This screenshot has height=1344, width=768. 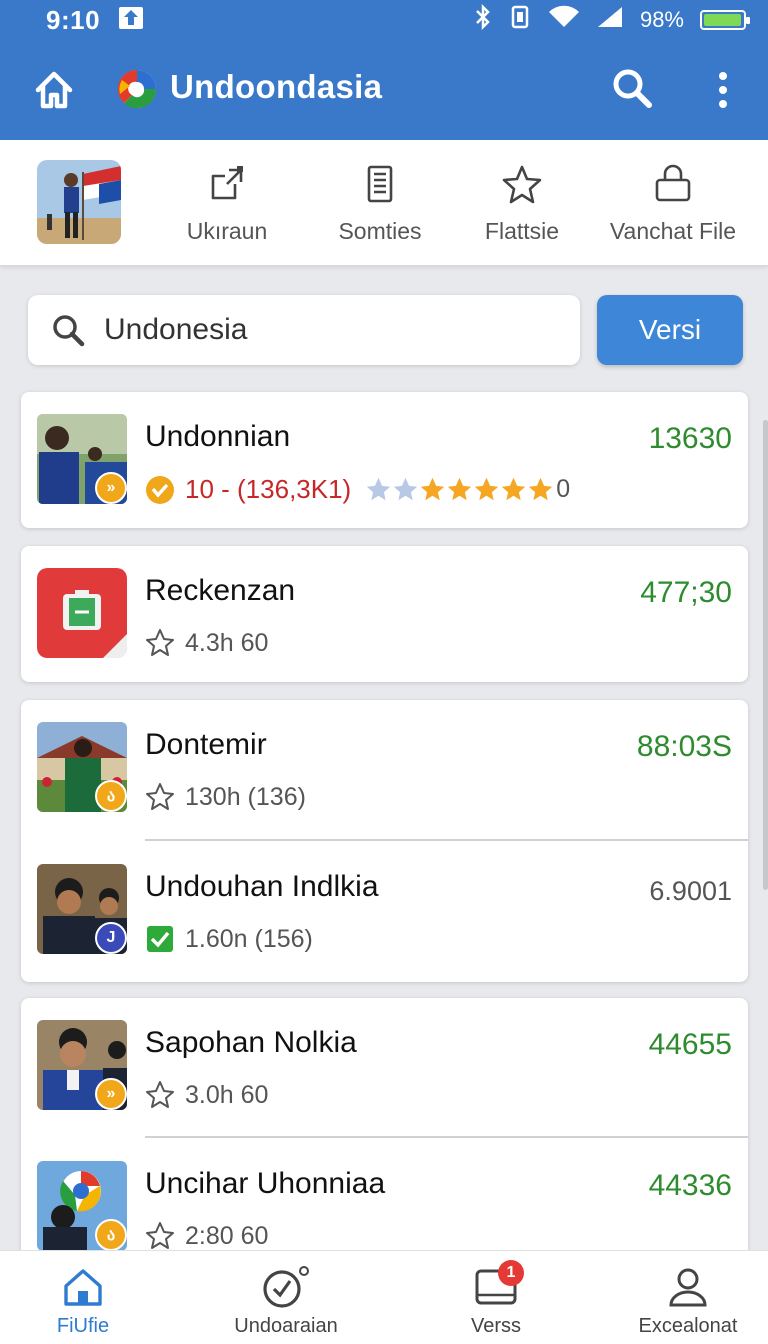 I want to click on item-name: Sapohan Nolkia, so click(x=251, y=1042).